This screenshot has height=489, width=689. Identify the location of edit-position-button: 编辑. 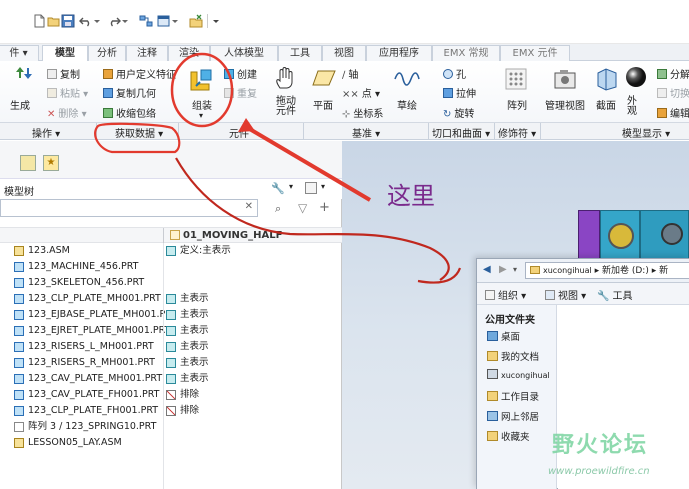
(673, 112).